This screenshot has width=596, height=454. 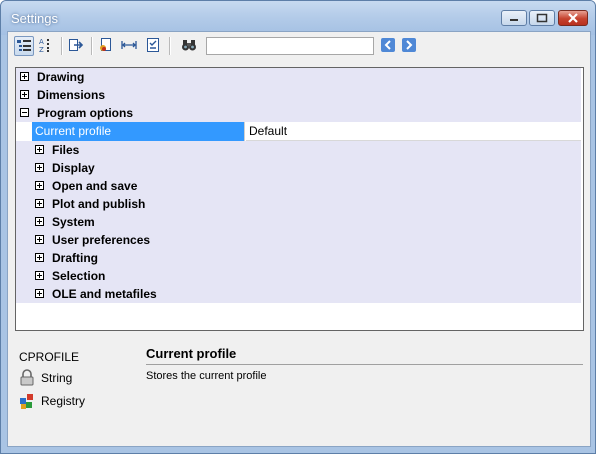 I want to click on subcategory-label: Selection, so click(x=79, y=276).